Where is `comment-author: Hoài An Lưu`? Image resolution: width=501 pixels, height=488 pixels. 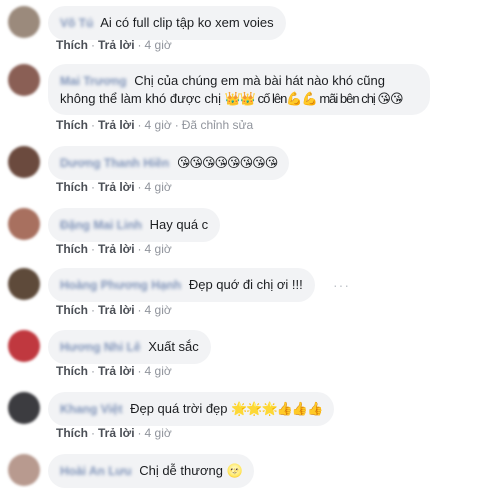 comment-author: Hoài An Lưu is located at coordinates (96, 471).